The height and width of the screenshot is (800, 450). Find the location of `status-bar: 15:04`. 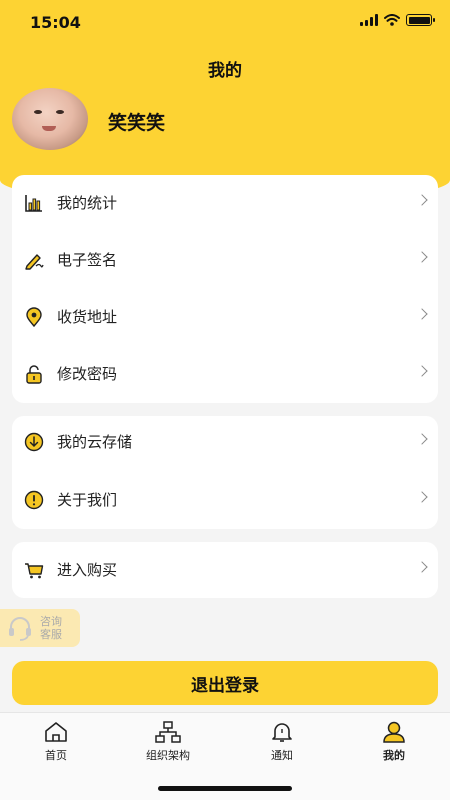

status-bar: 15:04 is located at coordinates (225, 22).